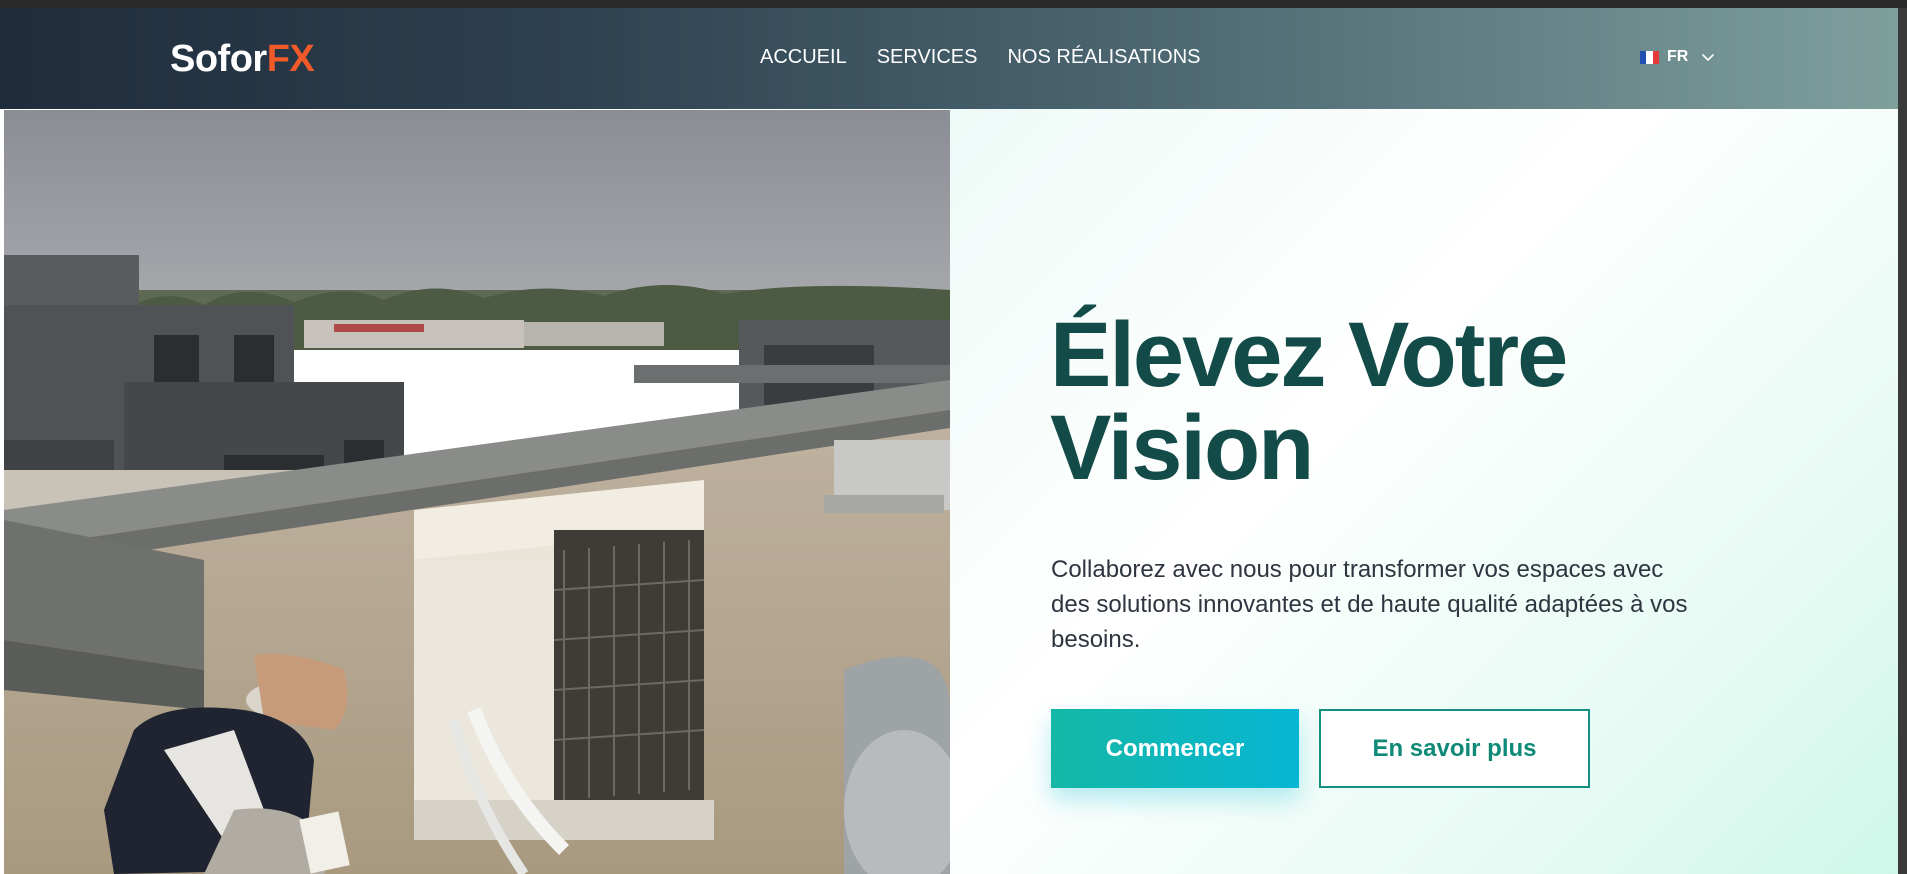 This screenshot has height=874, width=1907. Describe the element at coordinates (1649, 57) in the screenshot. I see `france-flag-icon` at that location.